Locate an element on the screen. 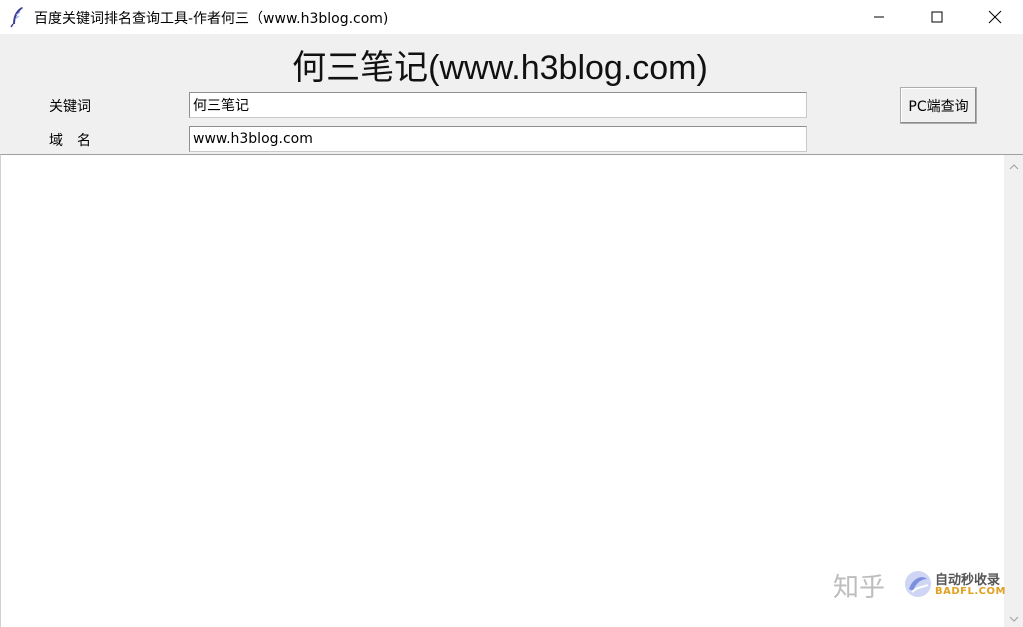 The width and height of the screenshot is (1023, 627). scroll-down-icon is located at coordinates (1013, 619).